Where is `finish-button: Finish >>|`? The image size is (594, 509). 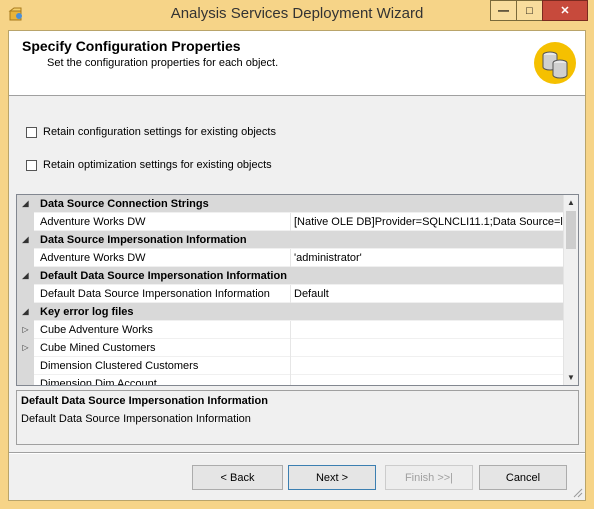
finish-button: Finish >>| is located at coordinates (429, 477).